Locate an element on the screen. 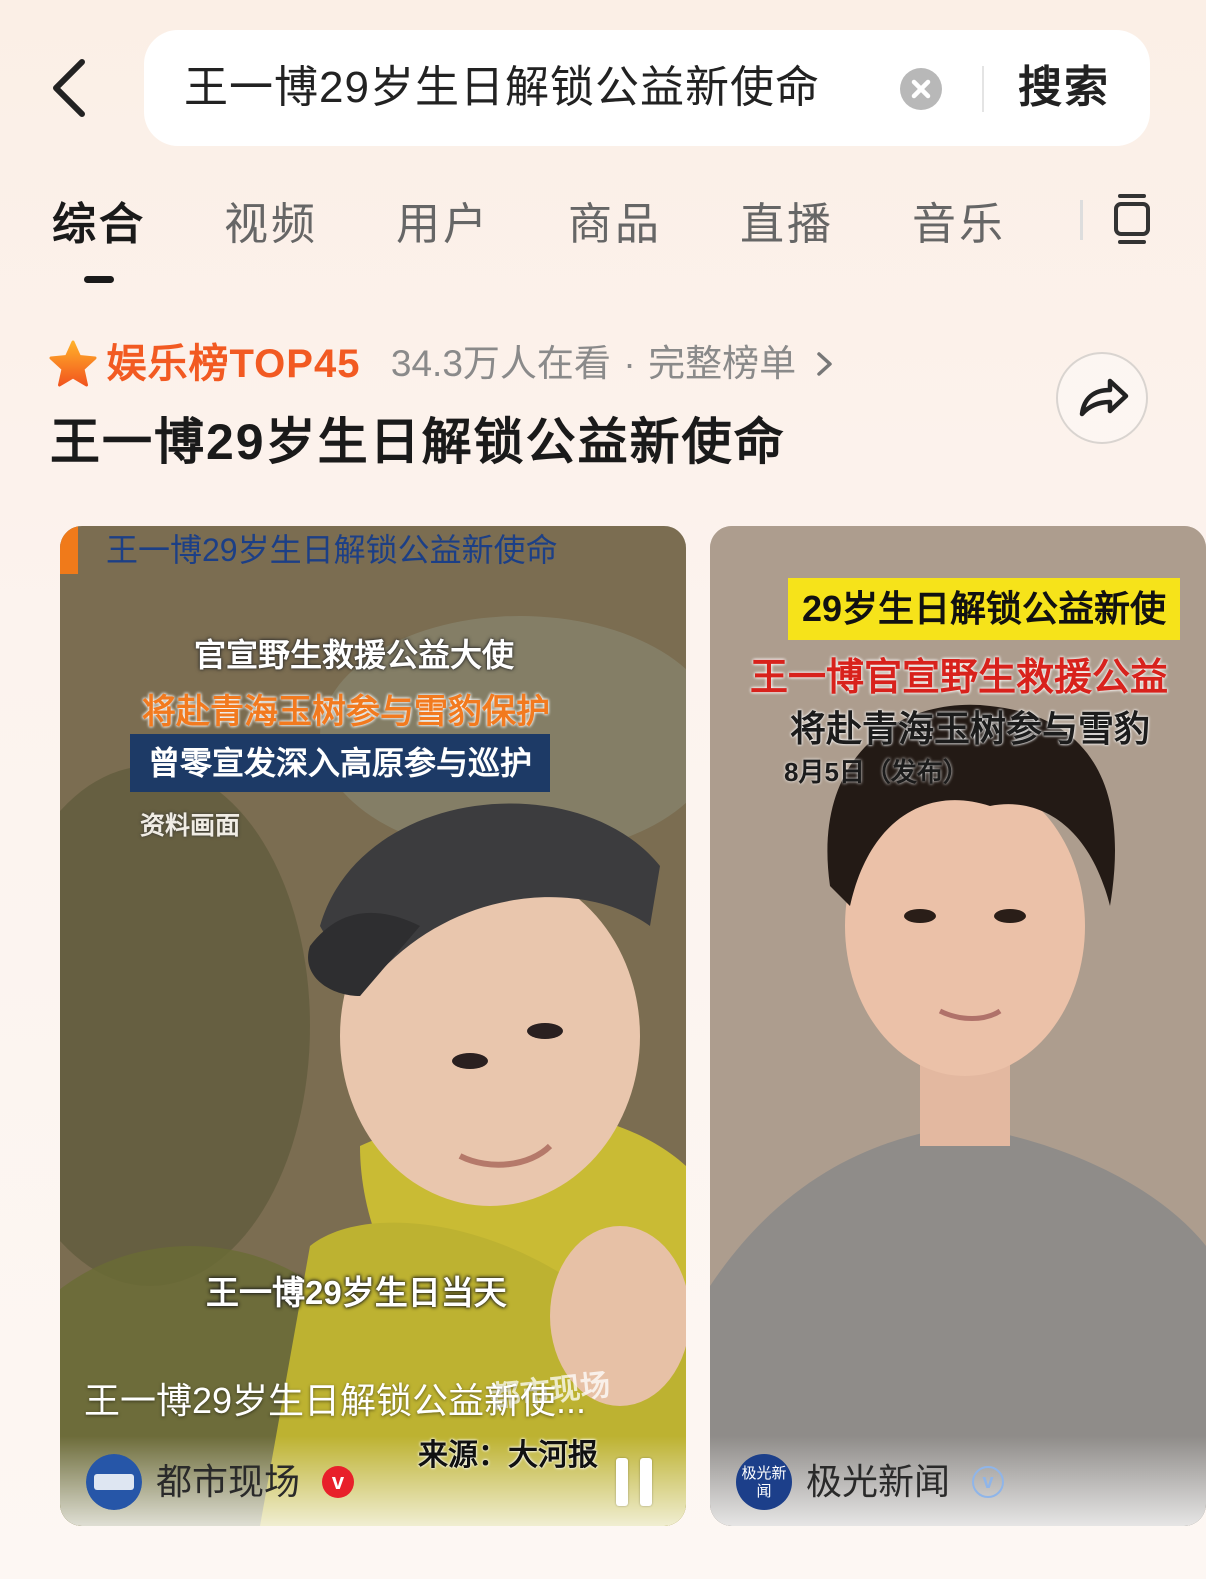 Image resolution: width=1206 pixels, height=1579 pixels. share-arrow-icon is located at coordinates (1104, 397).